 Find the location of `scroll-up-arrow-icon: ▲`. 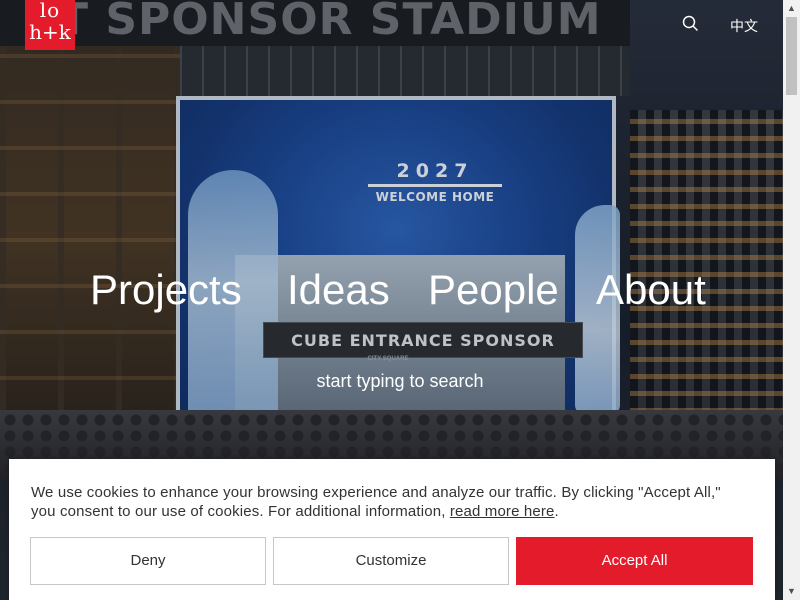

scroll-up-arrow-icon: ▲ is located at coordinates (791, 8).